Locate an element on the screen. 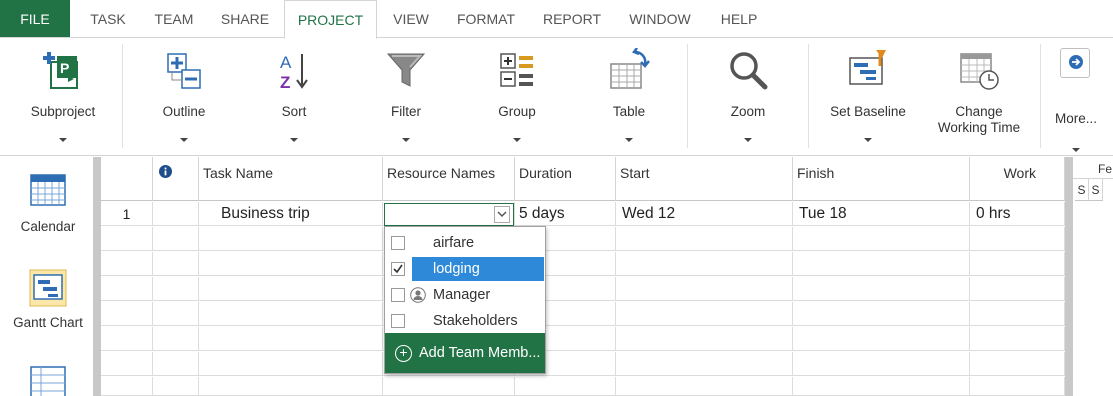 Image resolution: width=1113 pixels, height=396 pixels. filter-button: Filter is located at coordinates (406, 96).